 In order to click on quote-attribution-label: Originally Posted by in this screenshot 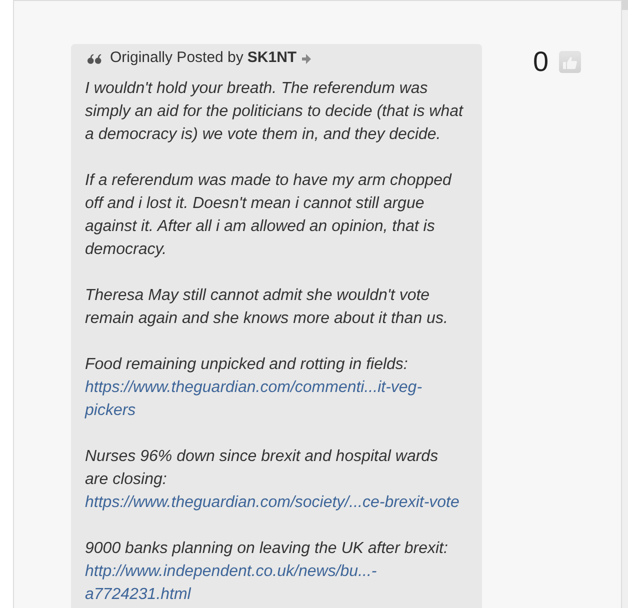, I will do `click(177, 58)`.